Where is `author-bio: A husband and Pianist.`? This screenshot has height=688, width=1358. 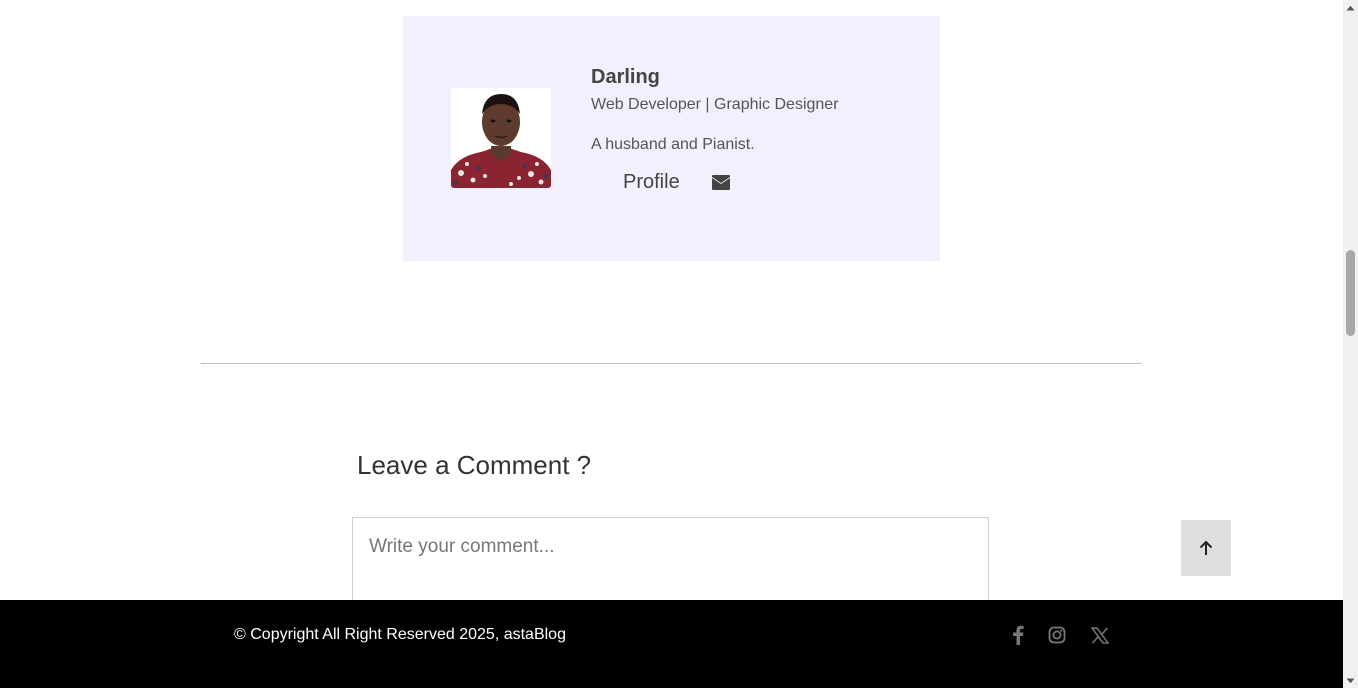
author-bio: A husband and Pianist. is located at coordinates (673, 144).